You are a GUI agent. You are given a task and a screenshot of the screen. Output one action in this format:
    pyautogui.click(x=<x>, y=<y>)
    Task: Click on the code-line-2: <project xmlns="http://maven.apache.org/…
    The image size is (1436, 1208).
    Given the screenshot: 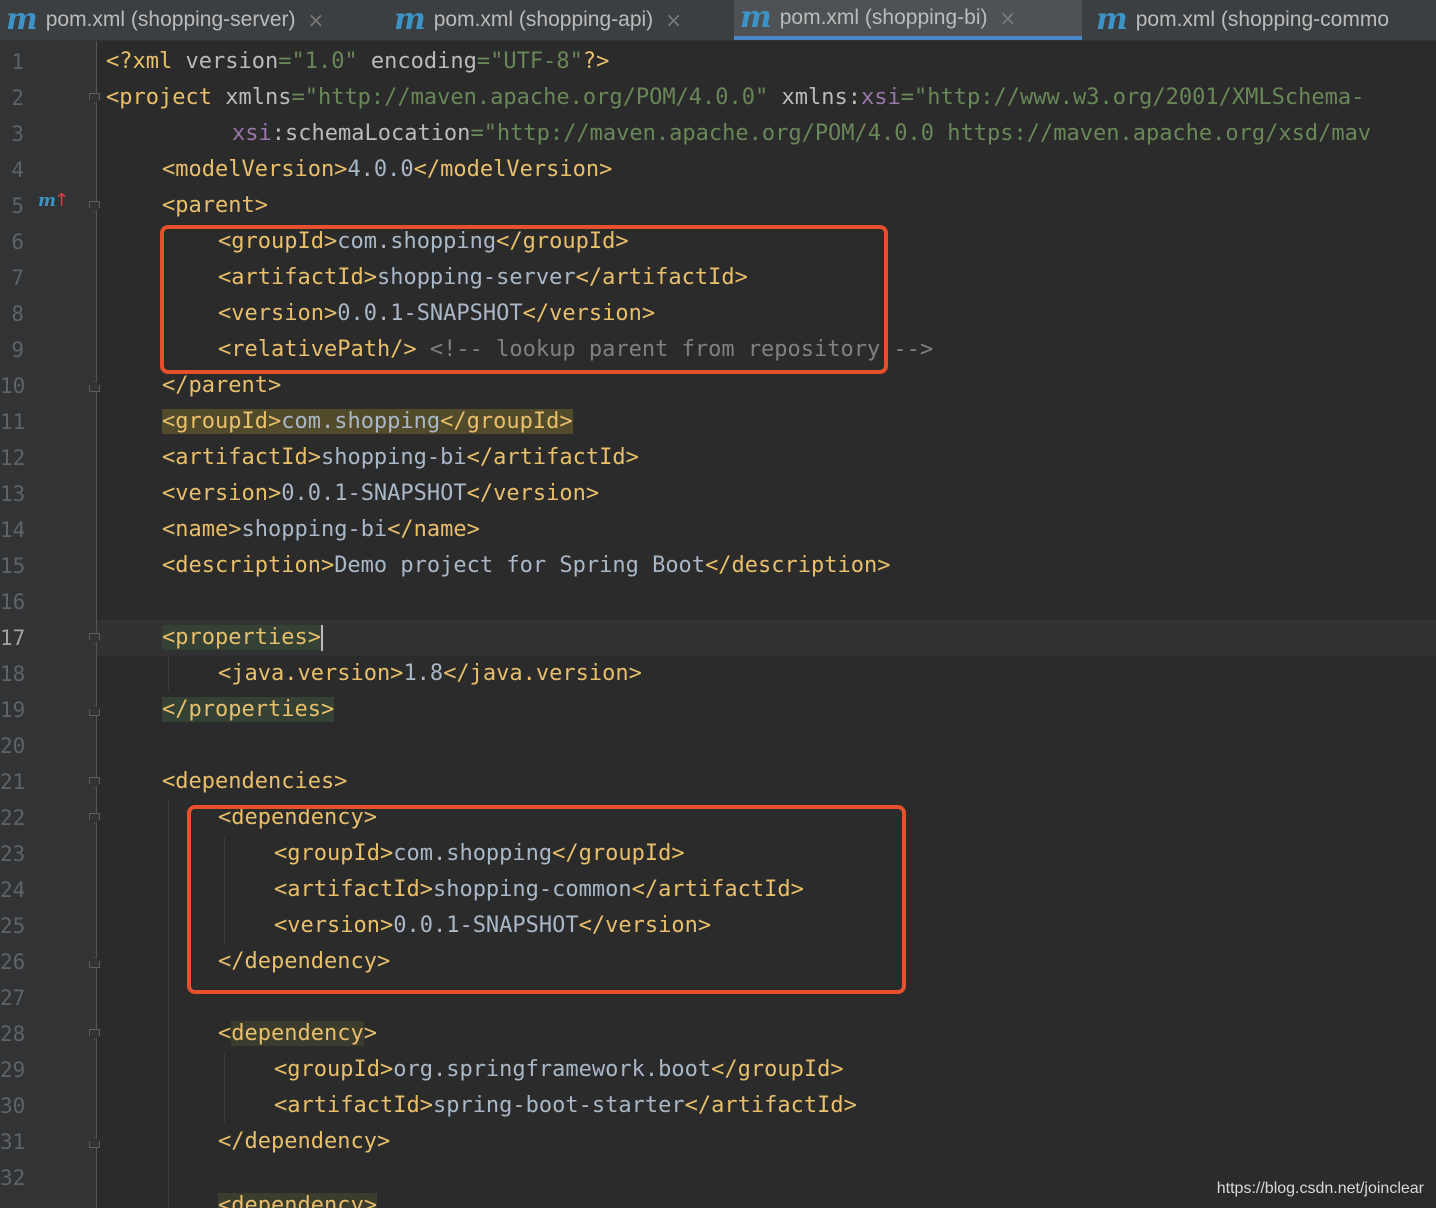 What is the action you would take?
    pyautogui.click(x=735, y=97)
    